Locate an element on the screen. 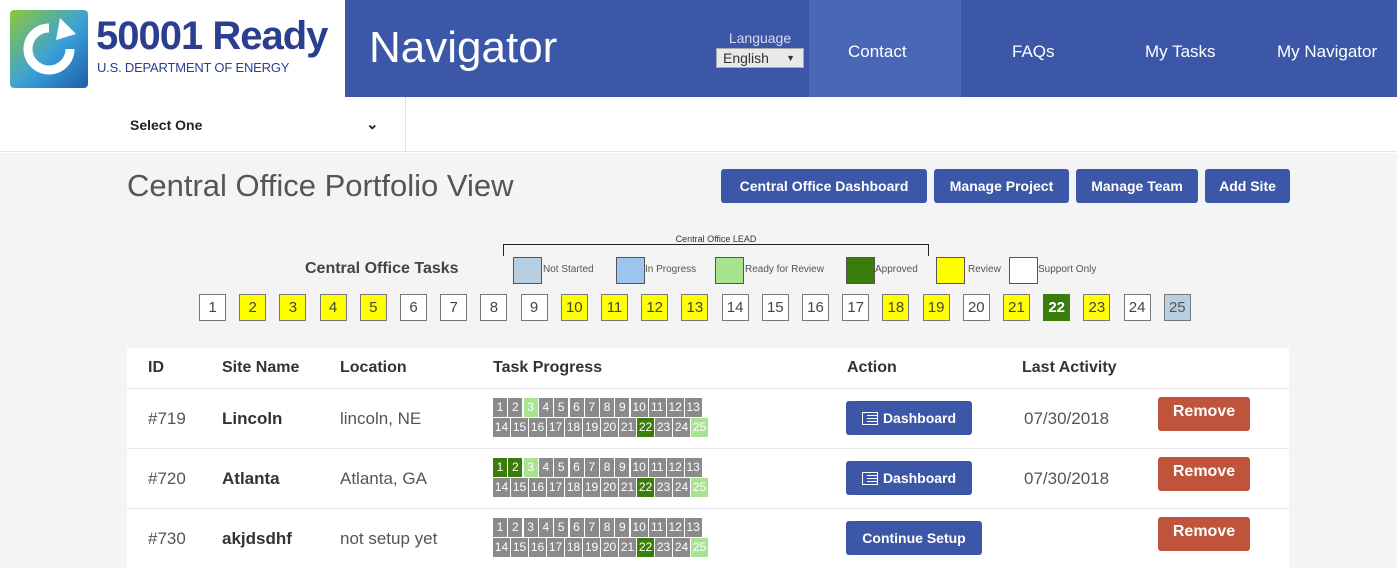 Image resolution: width=1397 pixels, height=568 pixels. task-number-box: 8 is located at coordinates (494, 307).